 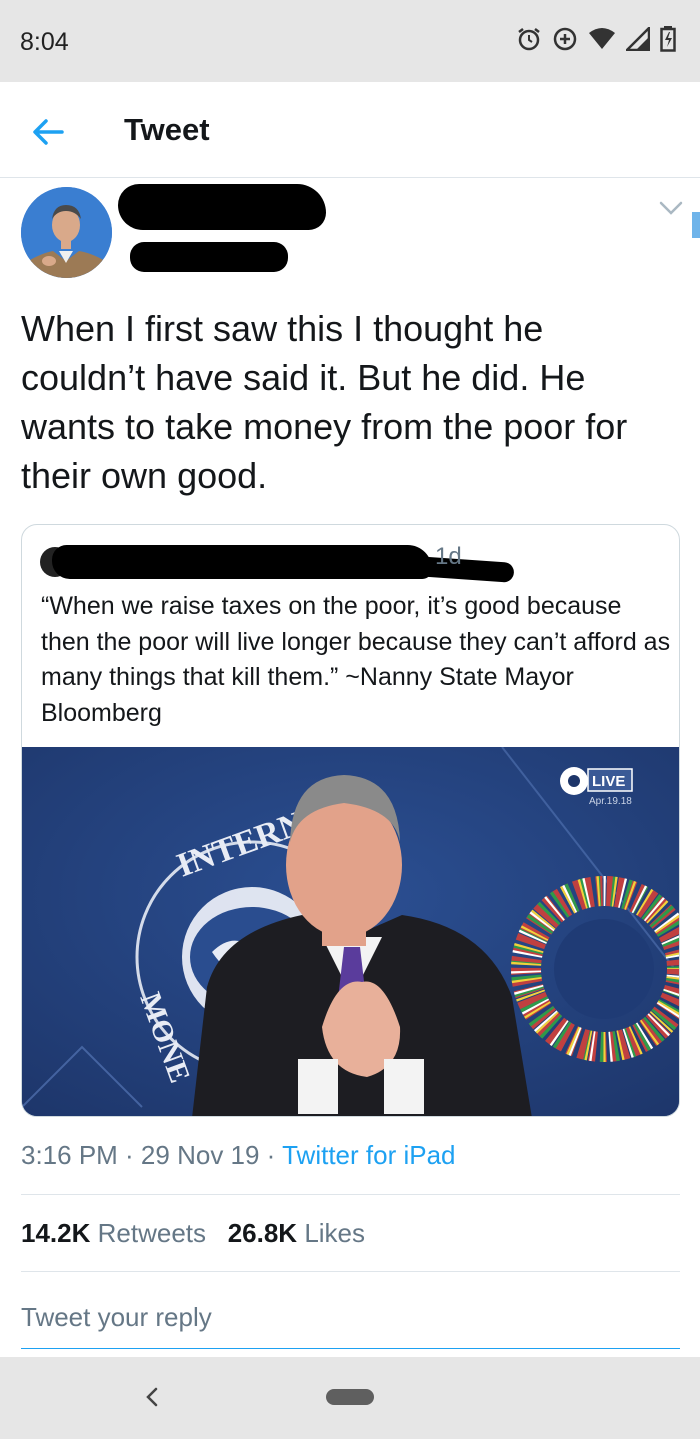 What do you see at coordinates (56, 1233) in the screenshot?
I see `retweets-count: 14.2K` at bounding box center [56, 1233].